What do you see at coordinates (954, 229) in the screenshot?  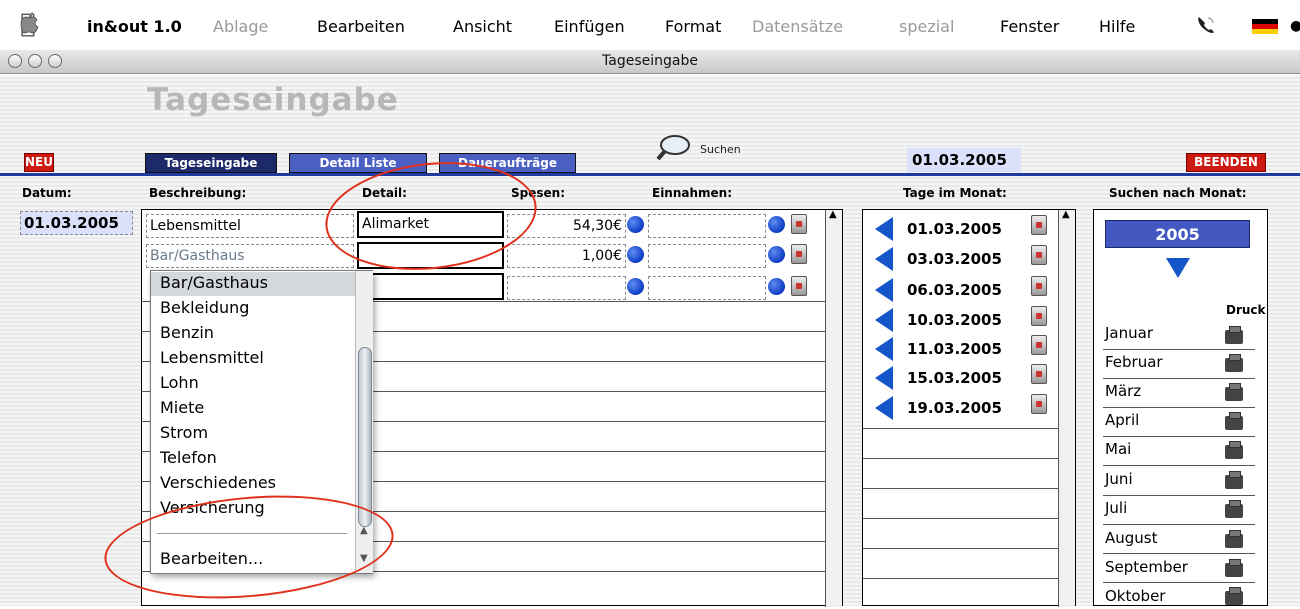 I see `day-date: 01.03.2005` at bounding box center [954, 229].